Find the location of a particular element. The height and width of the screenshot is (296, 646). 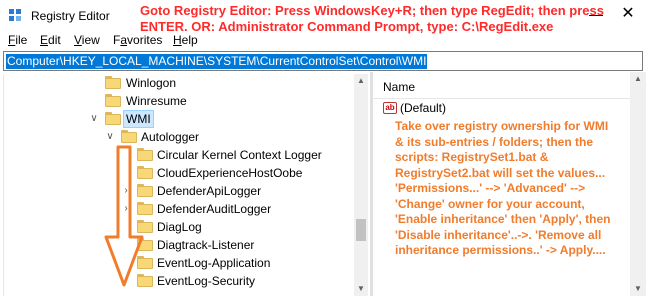

orange-down-arrow-icon is located at coordinates (124, 216).